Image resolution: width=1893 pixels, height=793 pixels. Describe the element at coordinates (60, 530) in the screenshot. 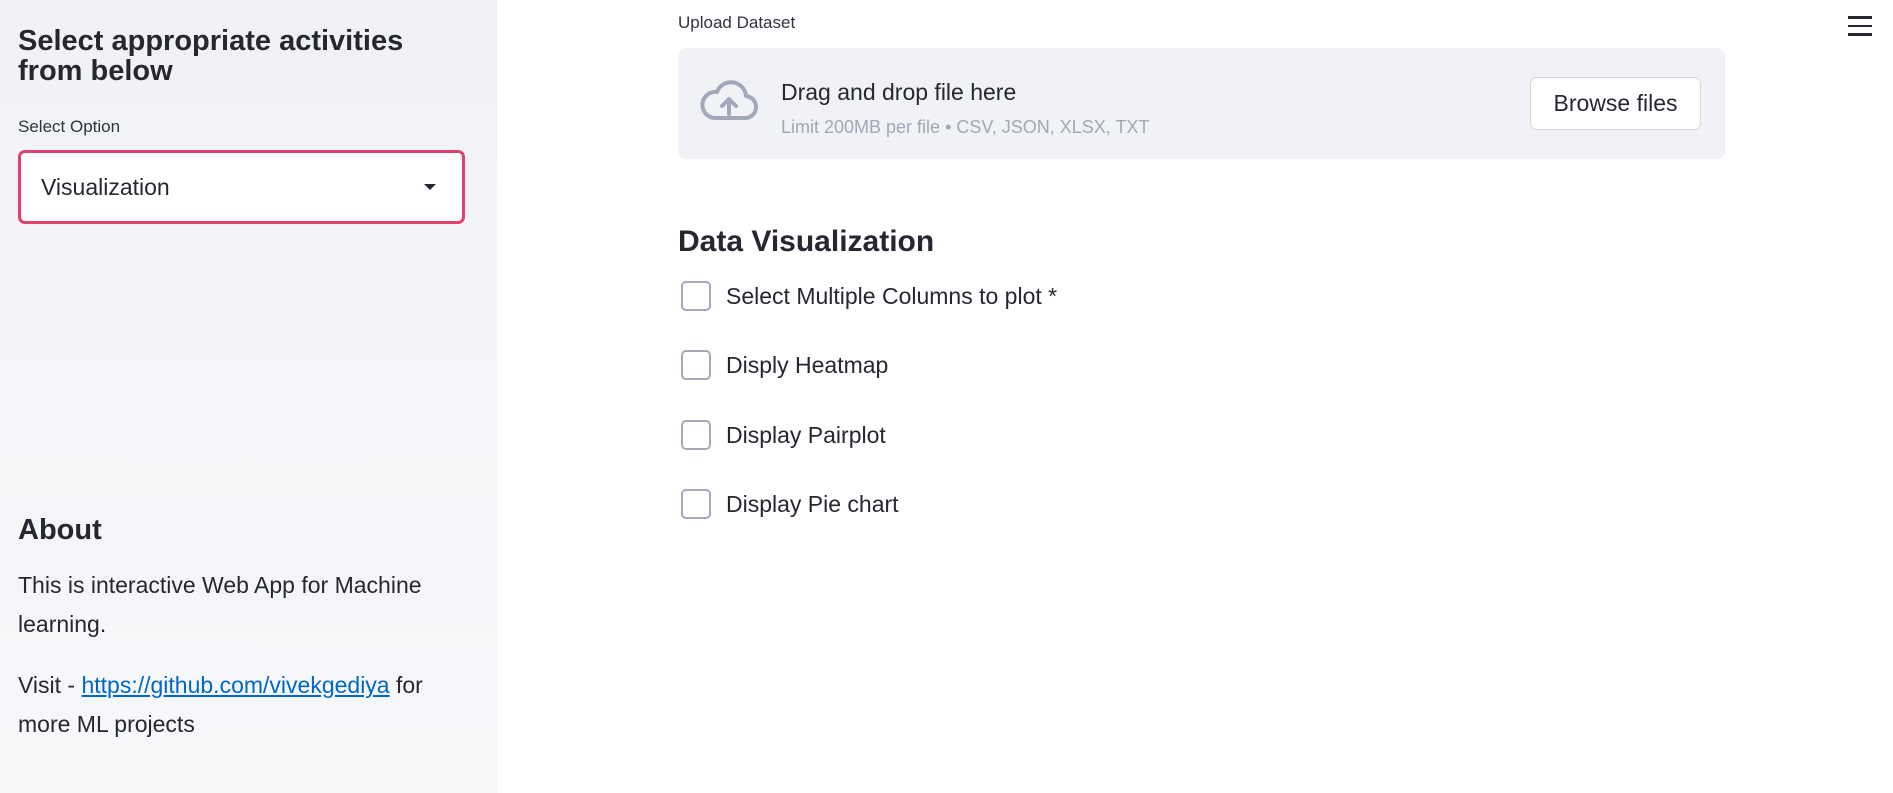

I see `about-heading: About` at that location.